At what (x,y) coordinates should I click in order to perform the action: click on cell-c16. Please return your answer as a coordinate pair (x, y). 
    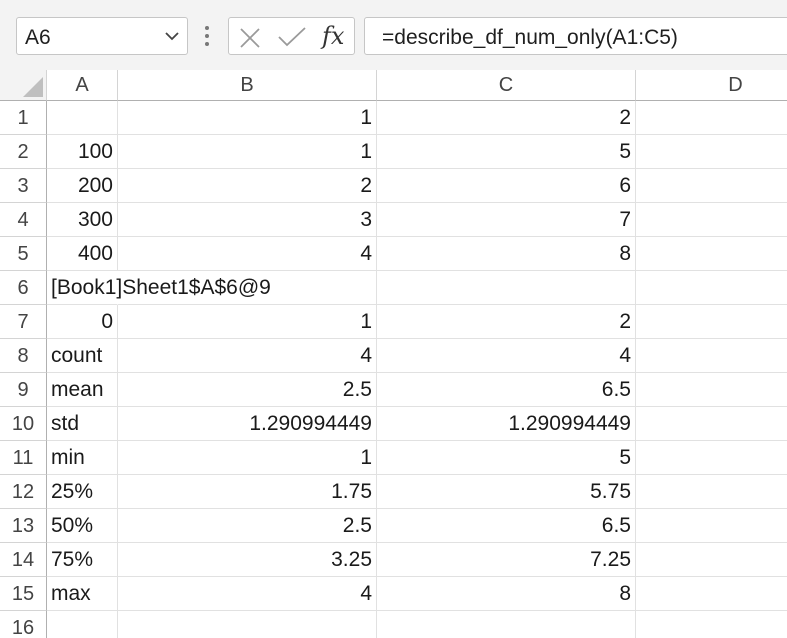
    Looking at the image, I should click on (506, 624).